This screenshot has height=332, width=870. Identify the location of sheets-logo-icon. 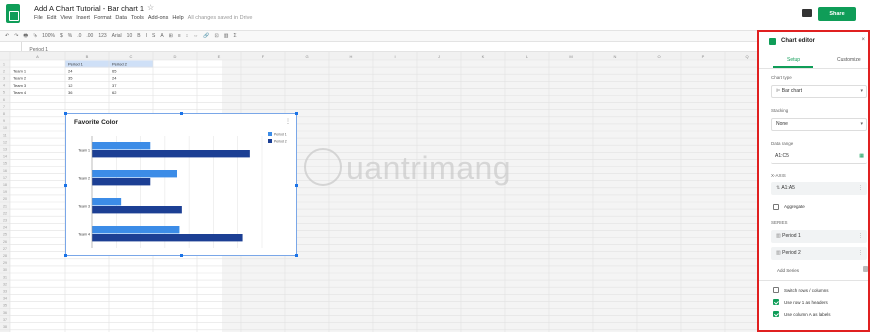
(13, 13).